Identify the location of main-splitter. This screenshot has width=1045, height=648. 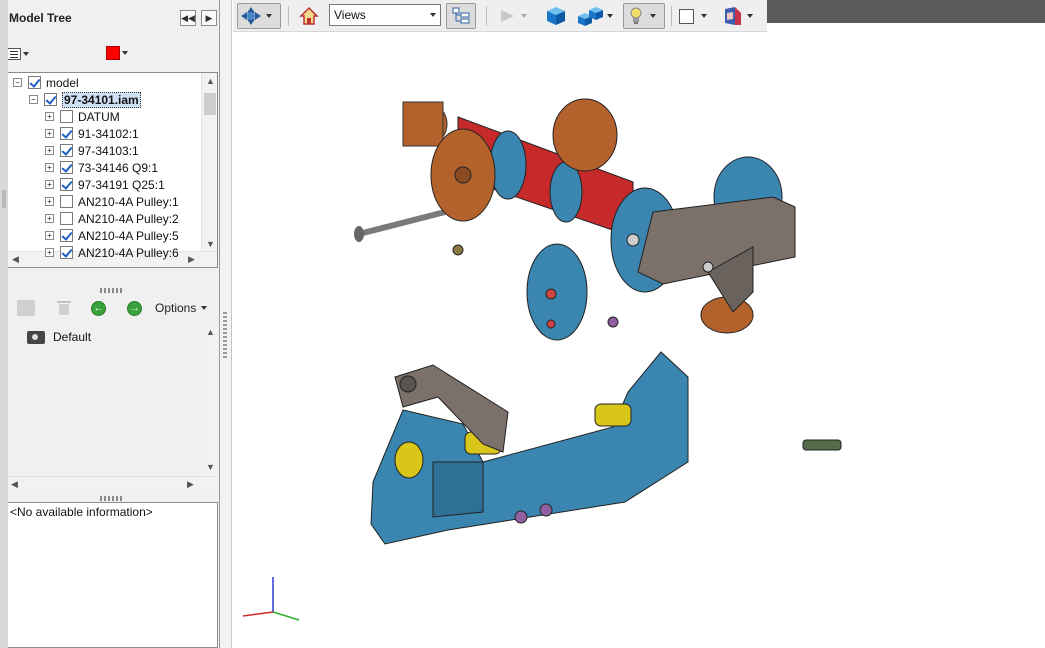
(226, 324).